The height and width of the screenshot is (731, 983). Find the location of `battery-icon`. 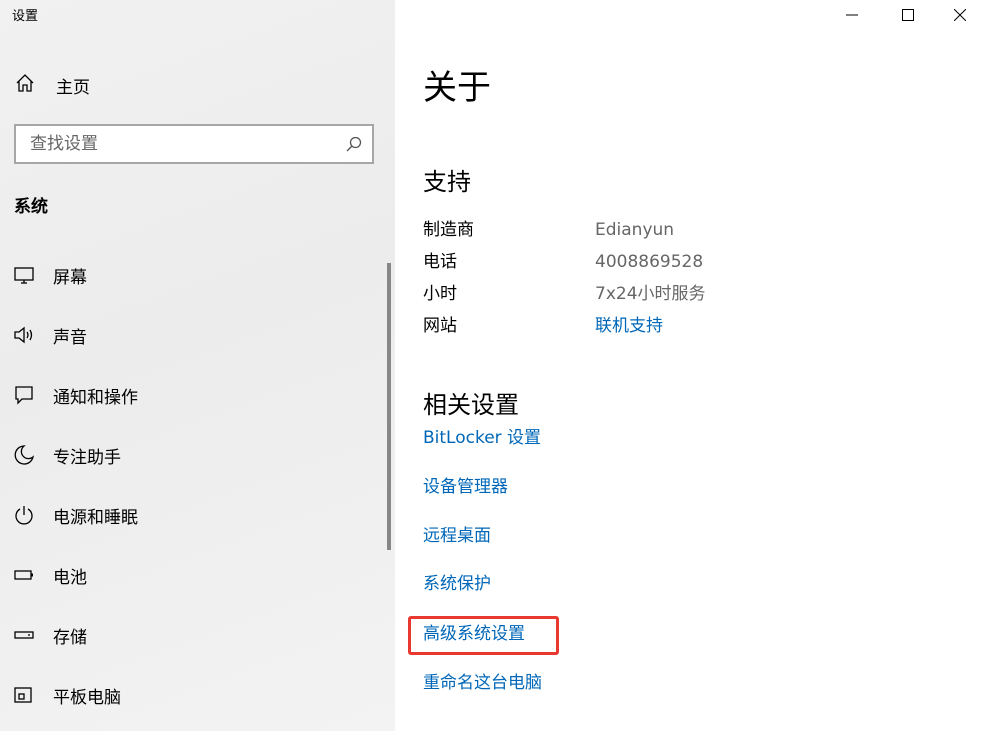

battery-icon is located at coordinates (24, 575).